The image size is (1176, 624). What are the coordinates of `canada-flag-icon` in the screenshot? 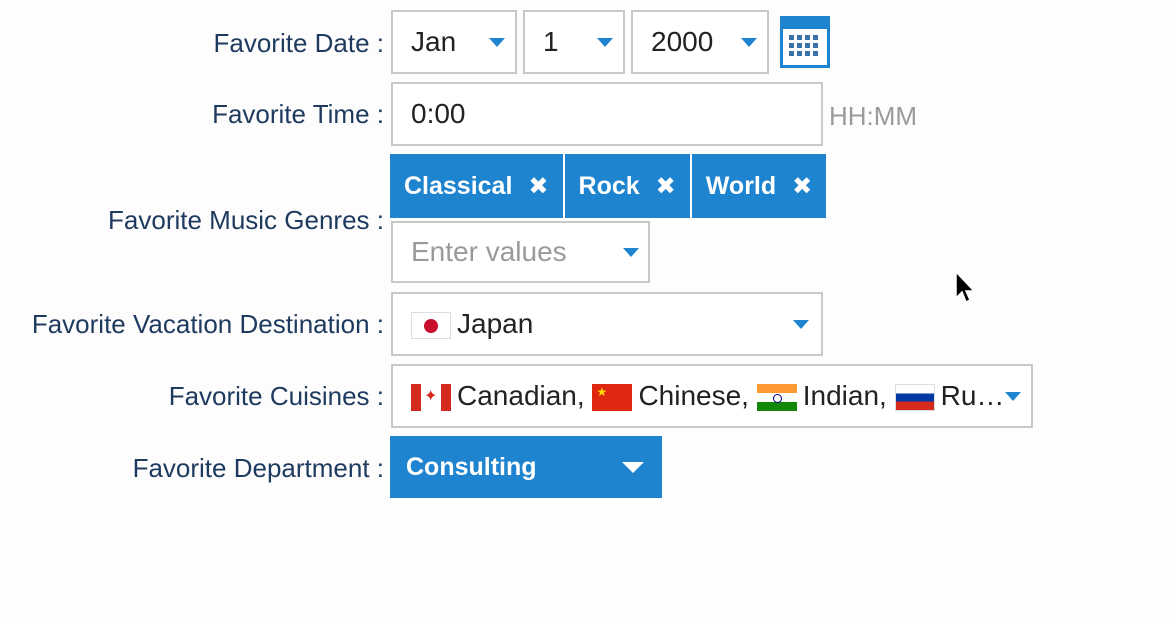 It's located at (431, 398).